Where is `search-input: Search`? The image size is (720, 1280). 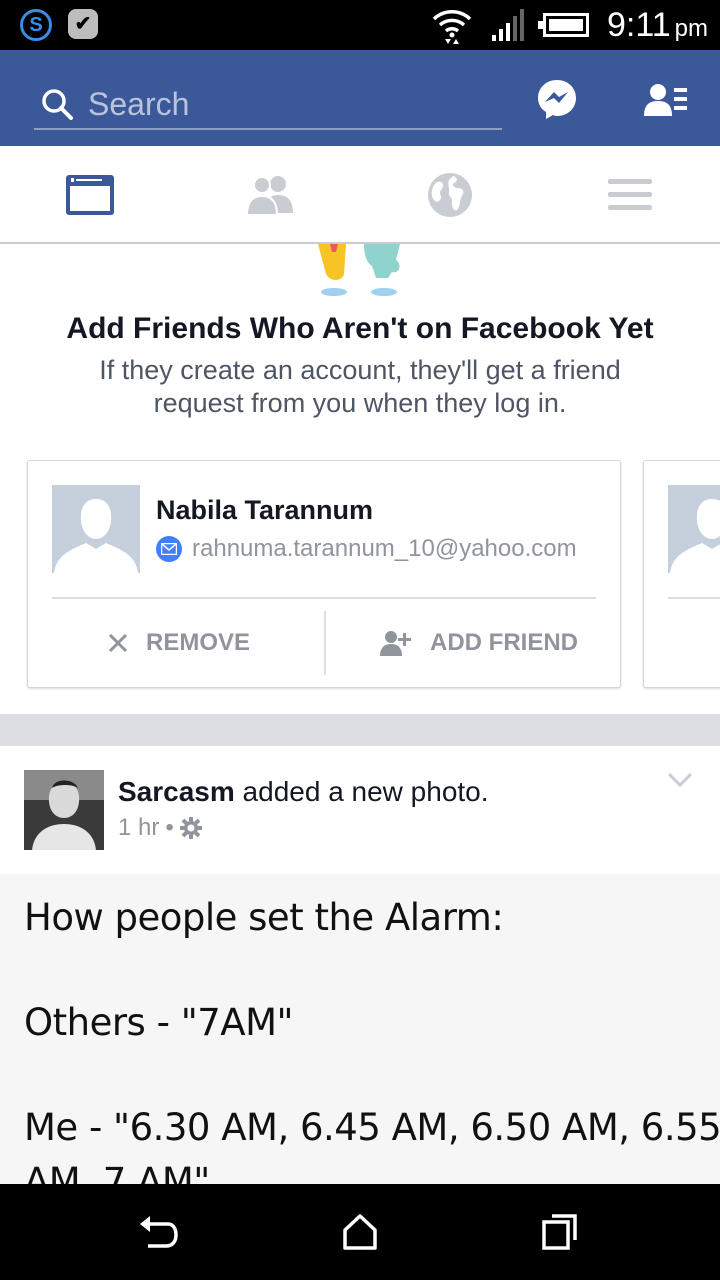 search-input: Search is located at coordinates (268, 105).